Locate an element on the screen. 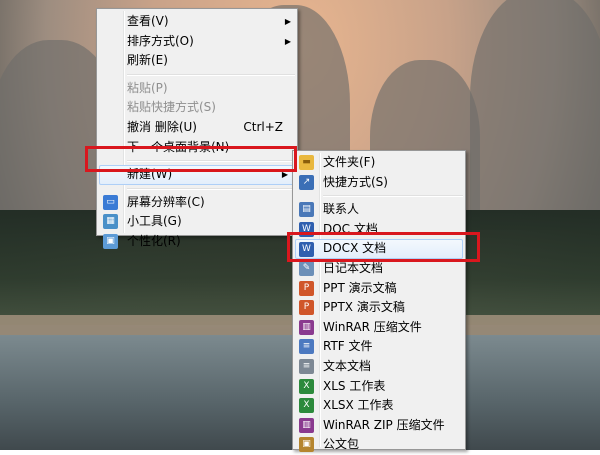  menu-item-label: 小工具(G) is located at coordinates (154, 221).